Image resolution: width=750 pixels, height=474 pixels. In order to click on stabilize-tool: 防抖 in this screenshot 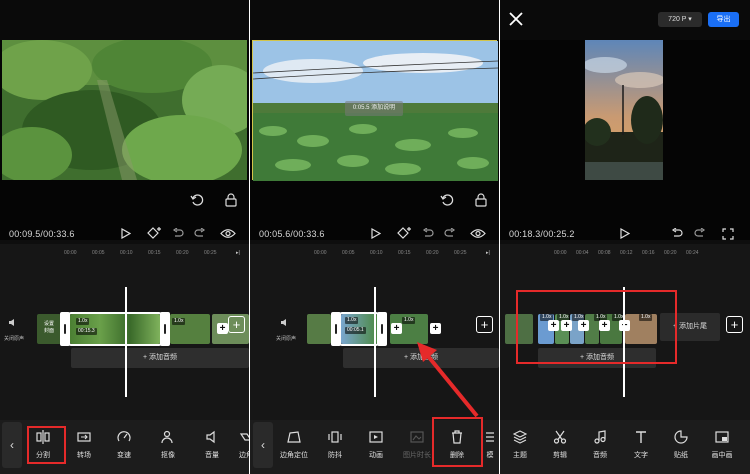, I will do `click(335, 445)`.